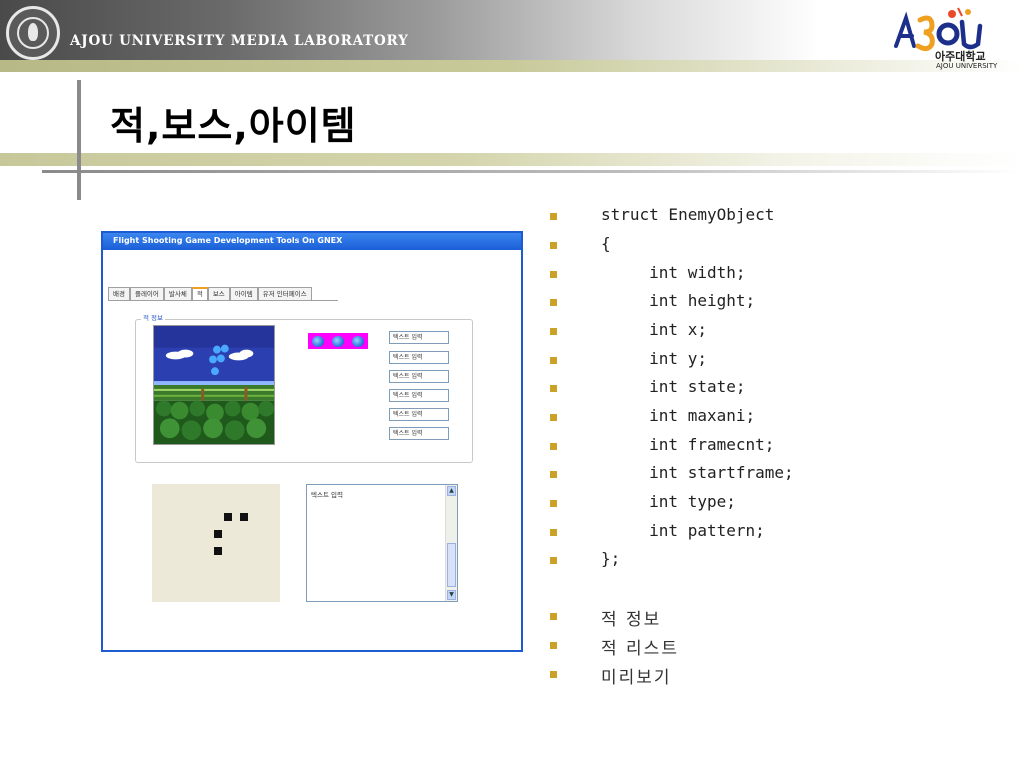  Describe the element at coordinates (79, 140) in the screenshot. I see `title-vertical-rule` at that location.